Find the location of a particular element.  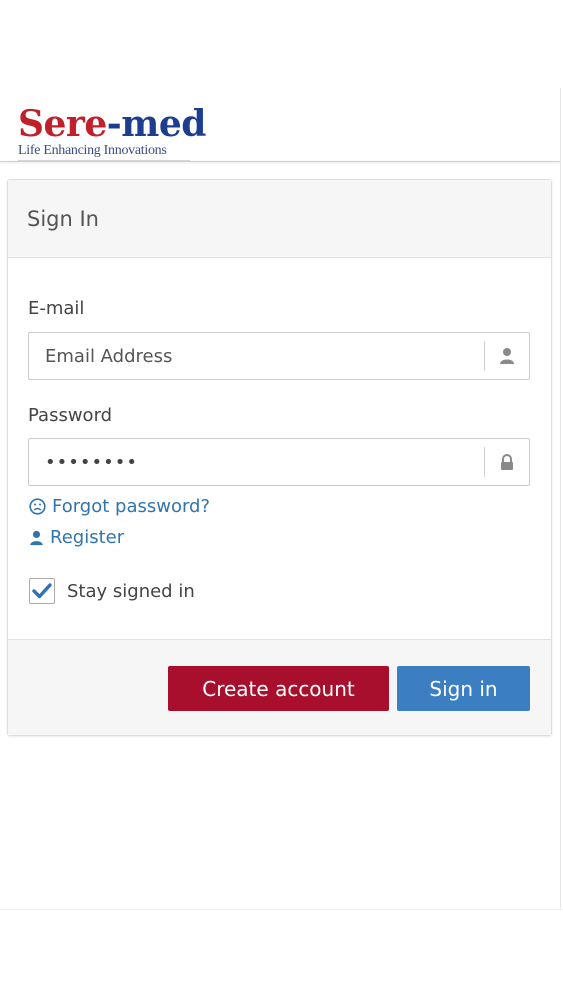

brand-logo: Sere-med Life Enhancing Innovations is located at coordinates (112, 133).